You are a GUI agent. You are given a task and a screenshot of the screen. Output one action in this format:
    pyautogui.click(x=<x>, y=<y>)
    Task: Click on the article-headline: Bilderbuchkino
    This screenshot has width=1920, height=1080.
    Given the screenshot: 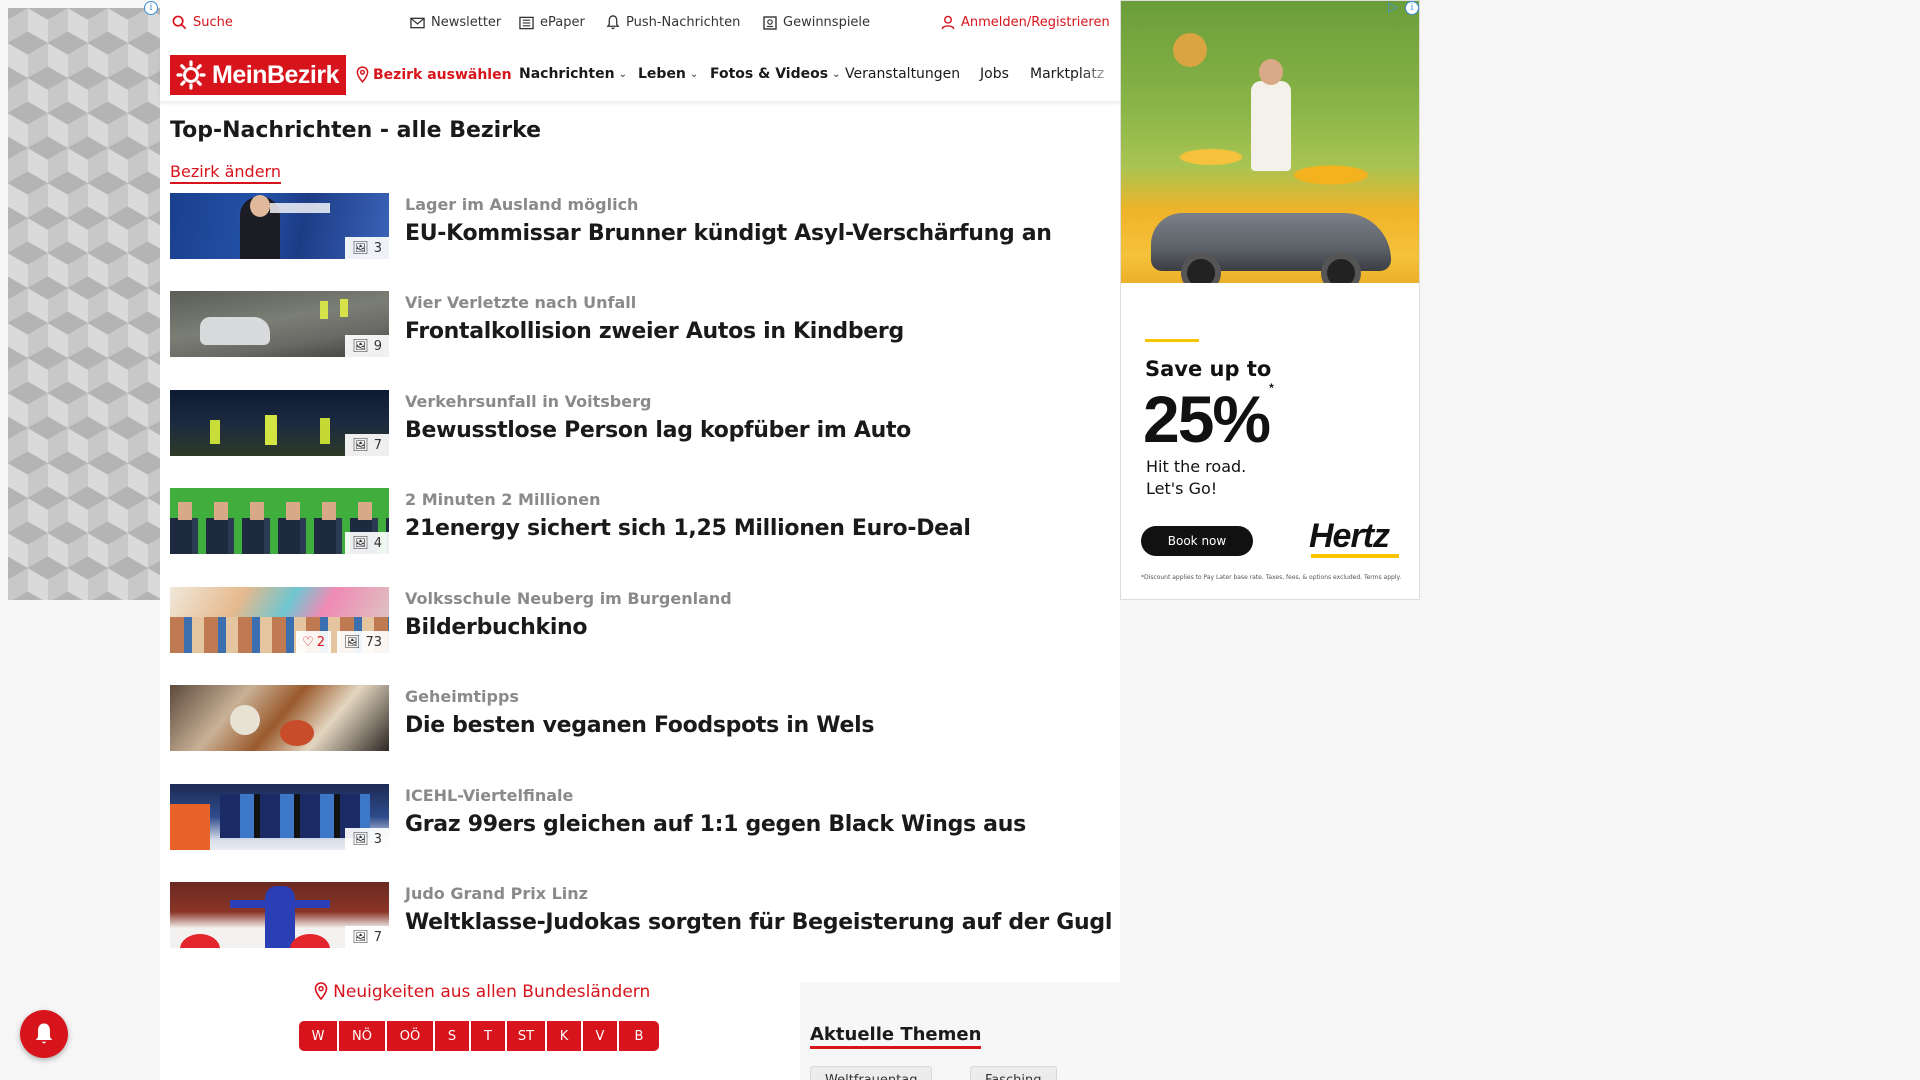 What is the action you would take?
    pyautogui.click(x=496, y=627)
    